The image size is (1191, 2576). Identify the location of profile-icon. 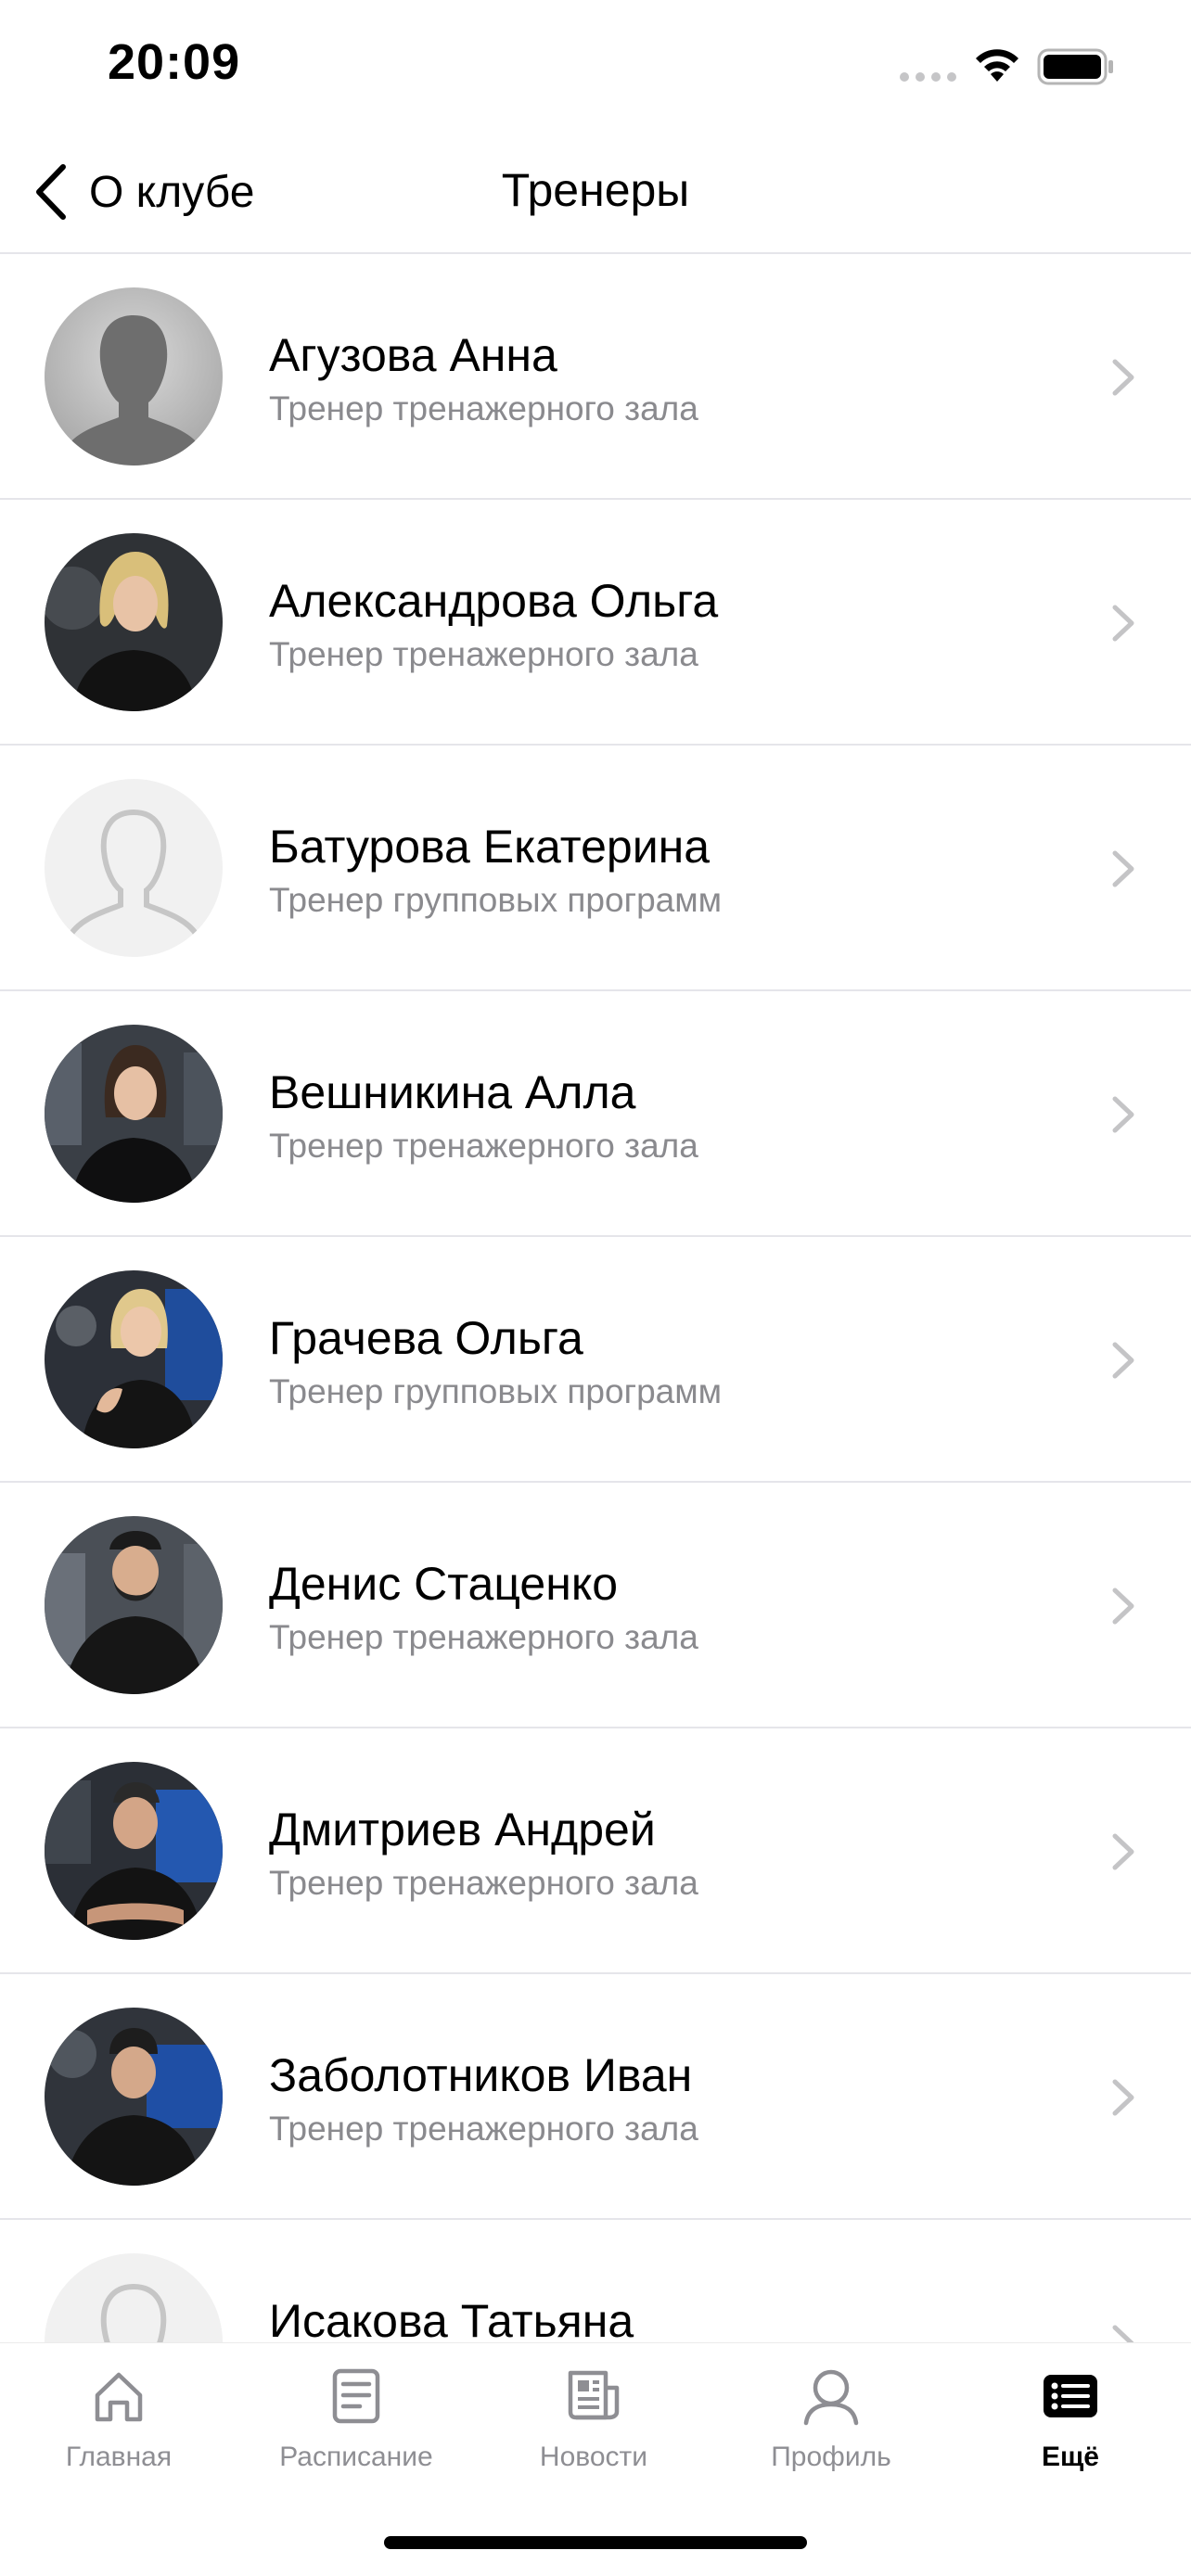
(831, 2397).